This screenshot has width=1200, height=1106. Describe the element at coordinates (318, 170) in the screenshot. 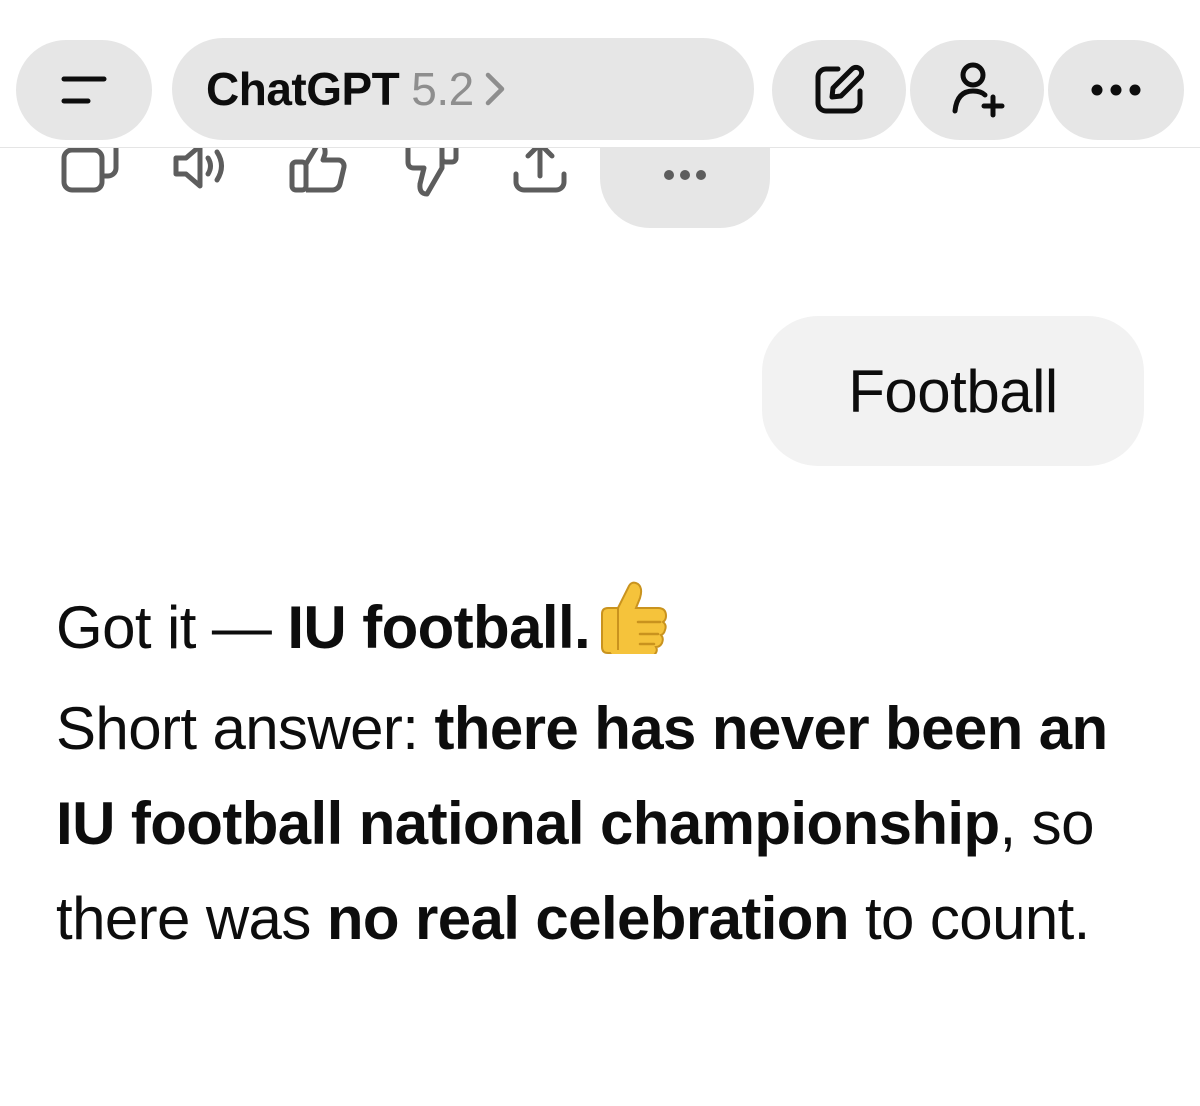

I see `thumbs-up-icon` at that location.